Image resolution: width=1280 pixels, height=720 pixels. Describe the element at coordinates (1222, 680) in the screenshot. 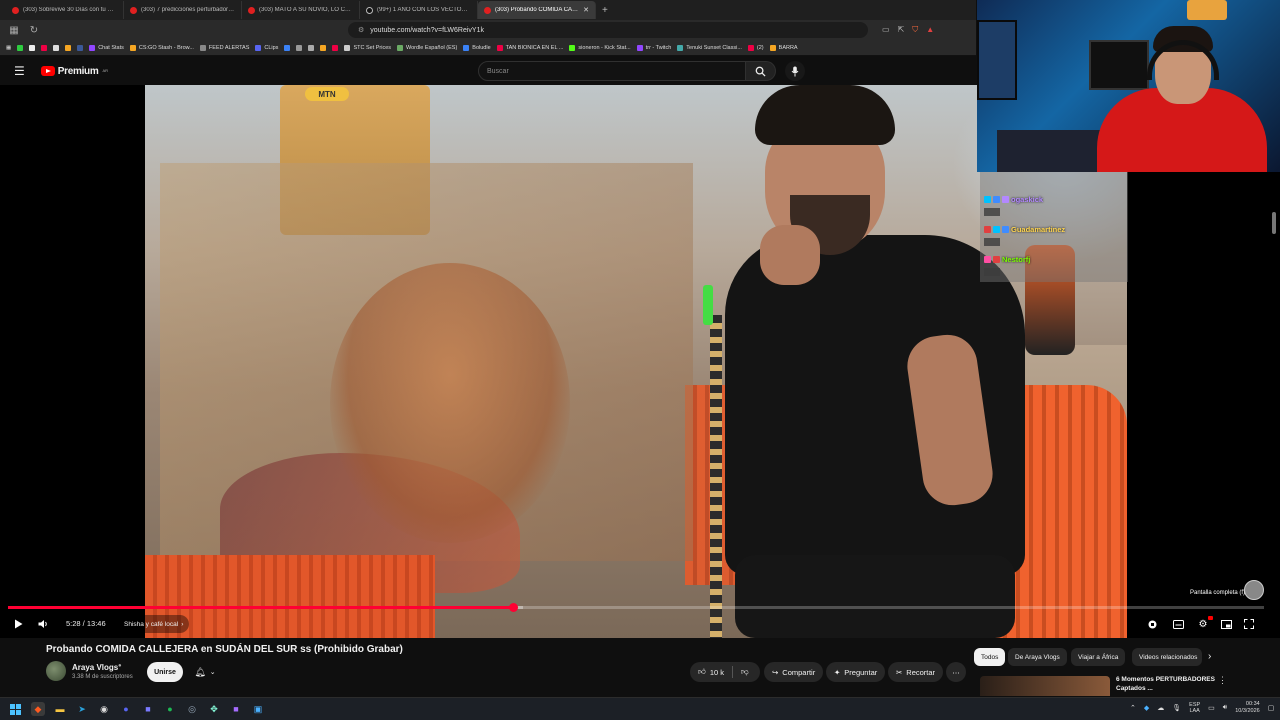

I see `more-vertical-icon: ⋮` at that location.